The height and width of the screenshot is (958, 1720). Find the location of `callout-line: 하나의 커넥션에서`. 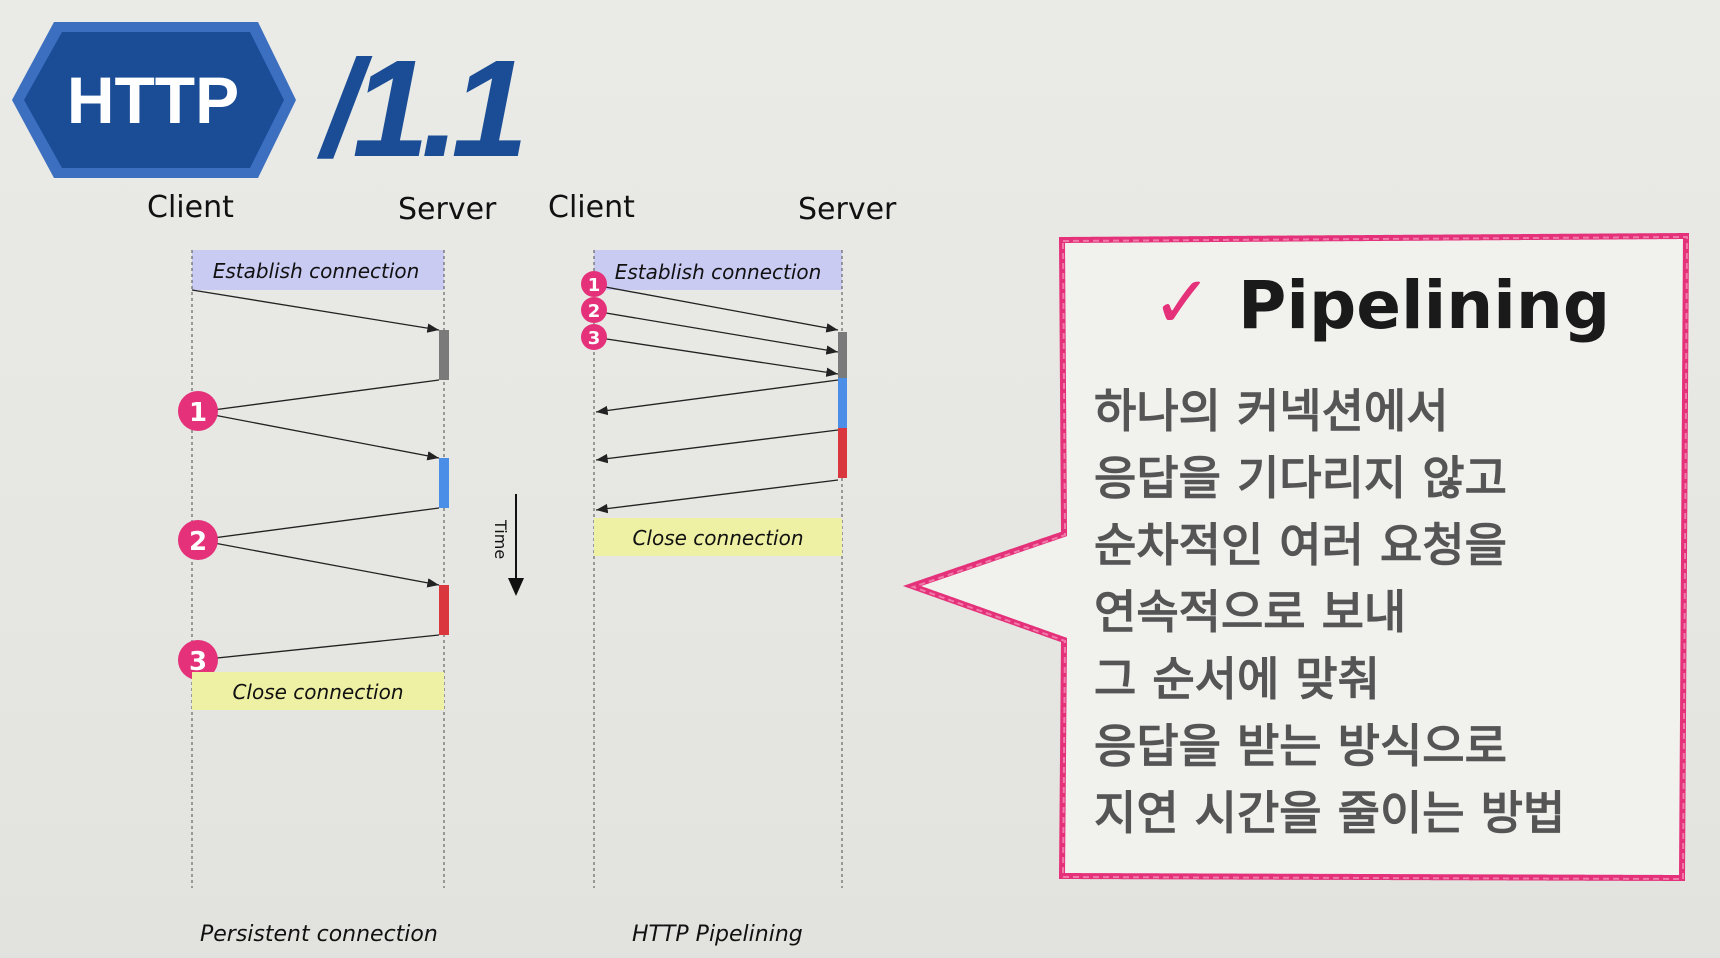

callout-line: 하나의 커넥션에서 is located at coordinates (1271, 411).